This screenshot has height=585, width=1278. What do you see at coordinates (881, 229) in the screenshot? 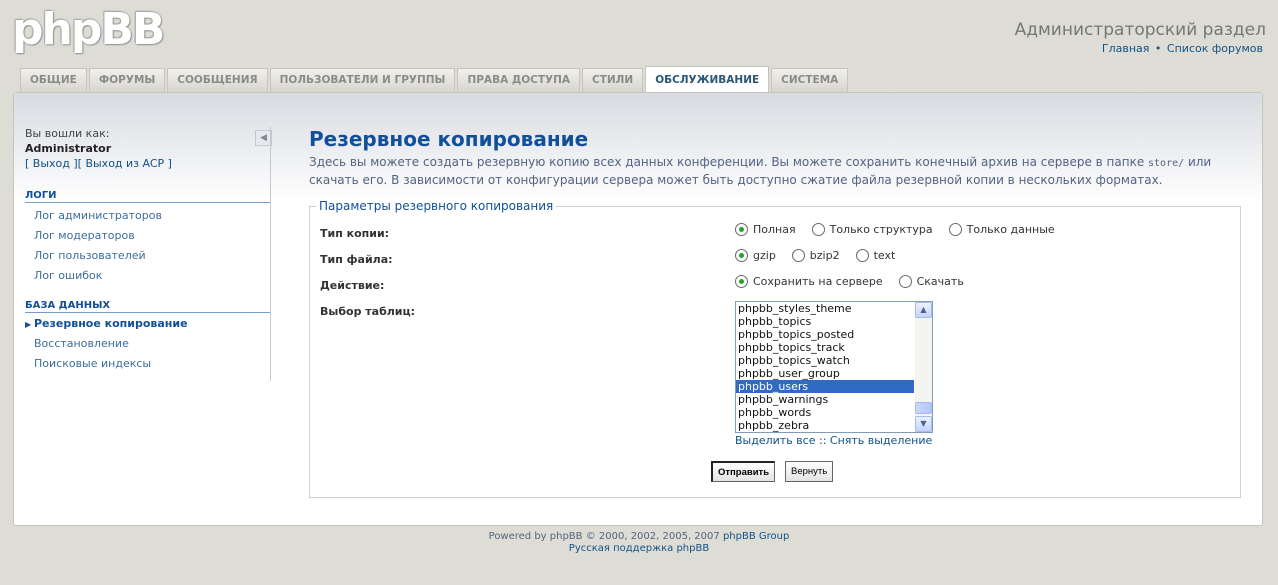
I see `radio-label: Только структура` at bounding box center [881, 229].